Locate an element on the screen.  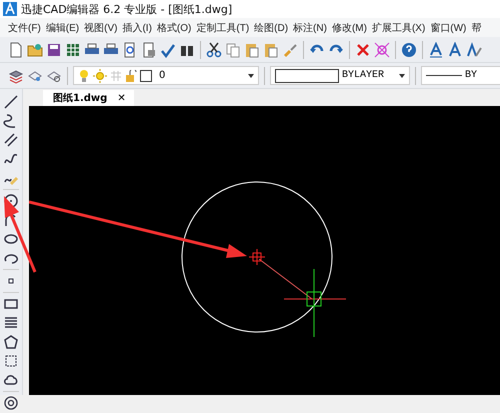
layer-dropdown: 0 is located at coordinates (166, 75).